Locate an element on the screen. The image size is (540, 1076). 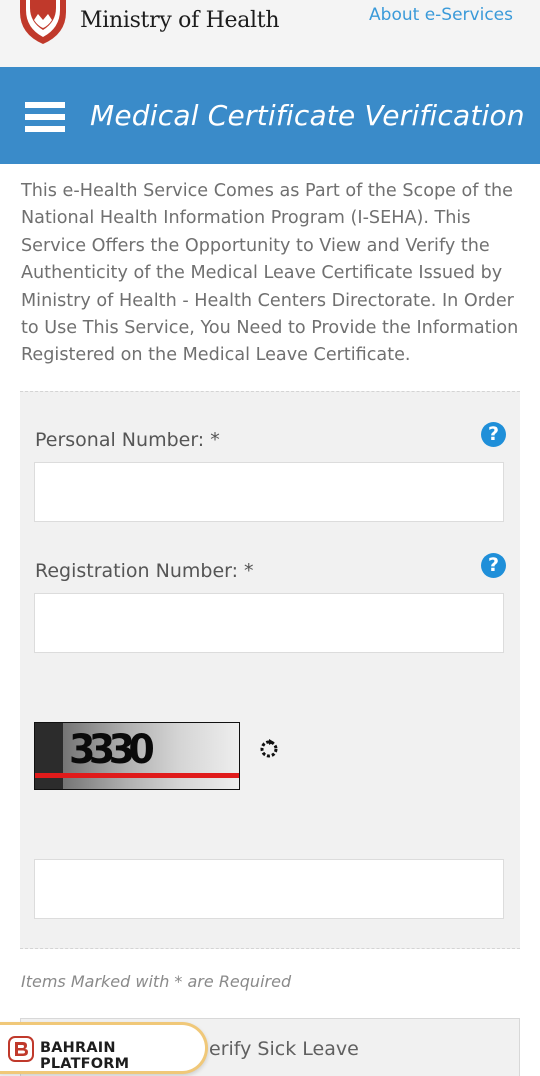
bahrain-platform-logo-icon is located at coordinates (21, 1049).